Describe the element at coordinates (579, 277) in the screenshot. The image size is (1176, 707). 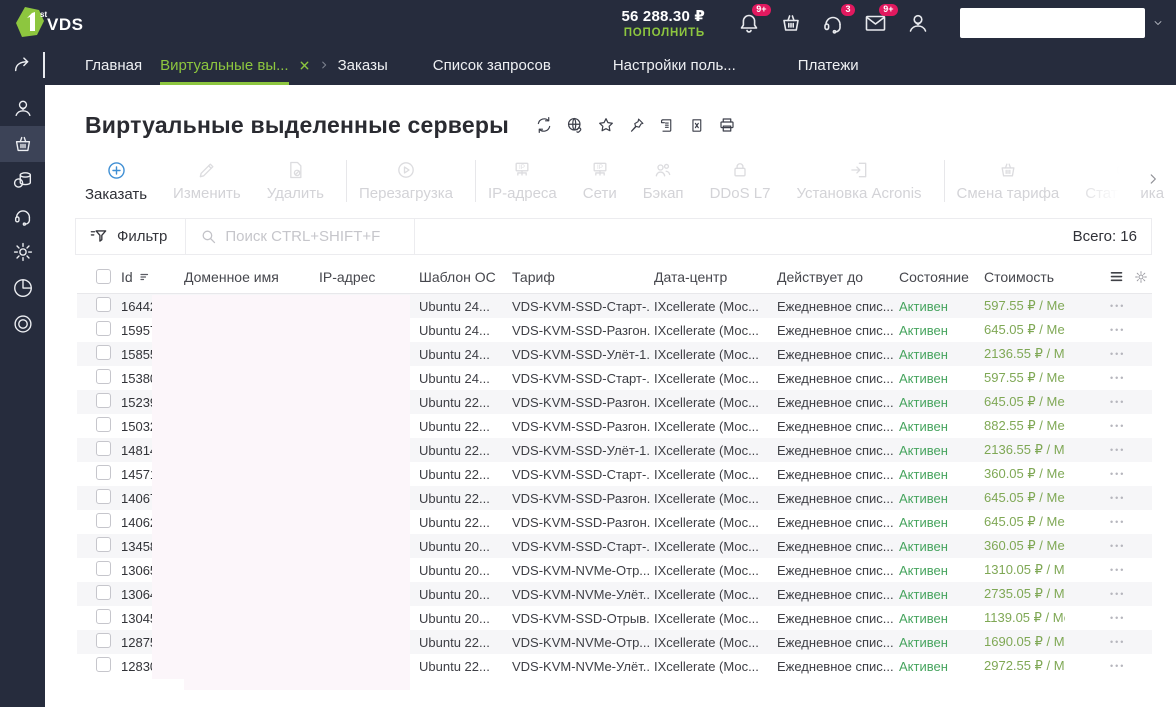
I see `column-header-tariff: Тариф` at that location.